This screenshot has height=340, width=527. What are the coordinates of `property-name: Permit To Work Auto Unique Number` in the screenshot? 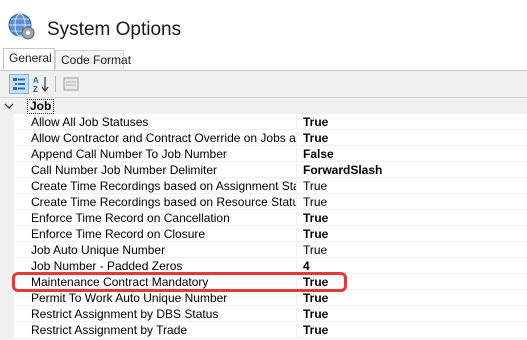 It's located at (155, 298).